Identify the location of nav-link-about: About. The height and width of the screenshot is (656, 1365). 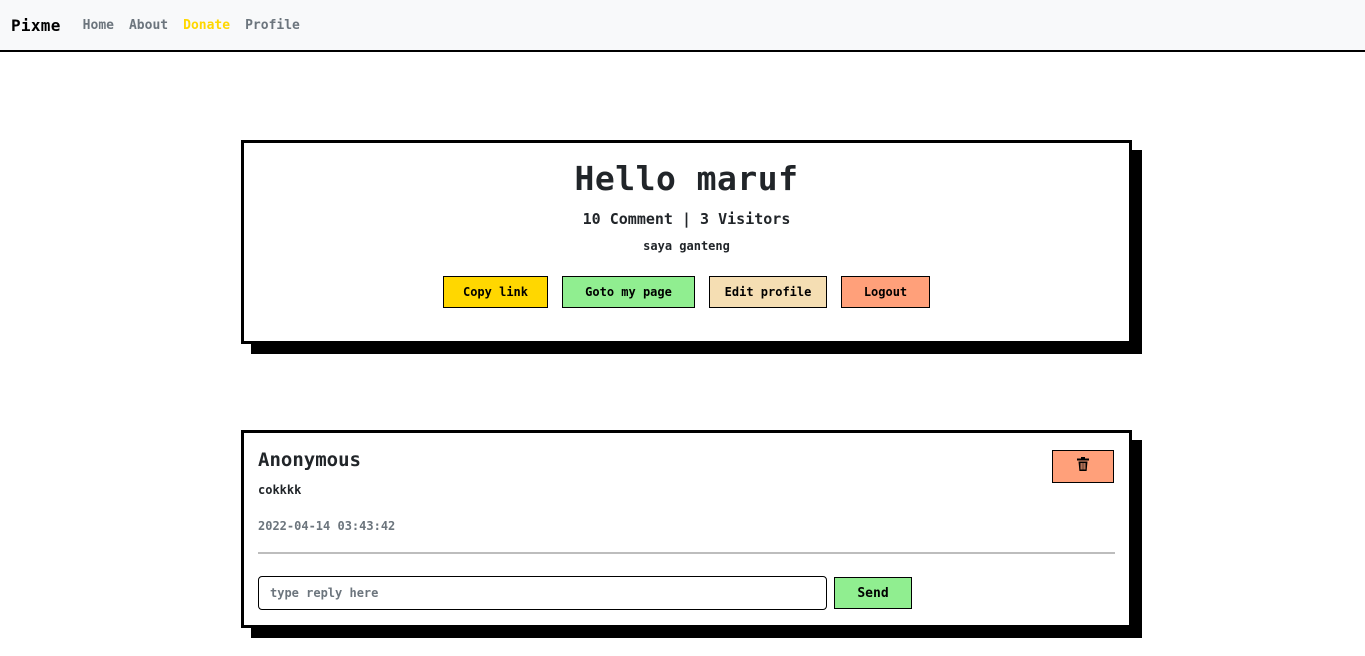
(148, 25).